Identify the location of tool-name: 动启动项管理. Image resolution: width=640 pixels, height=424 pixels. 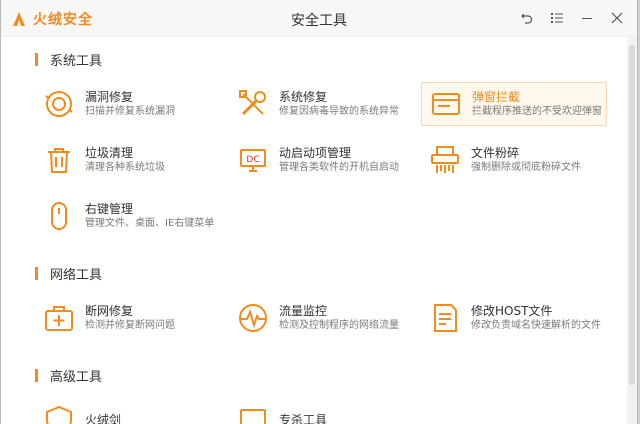
(315, 153).